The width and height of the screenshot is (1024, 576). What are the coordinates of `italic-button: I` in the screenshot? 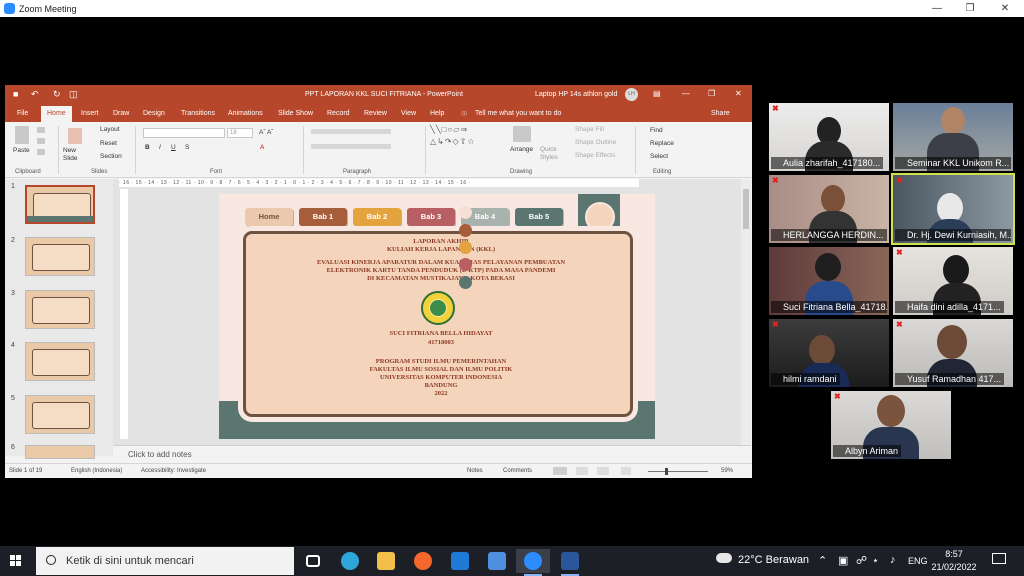 It's located at (160, 147).